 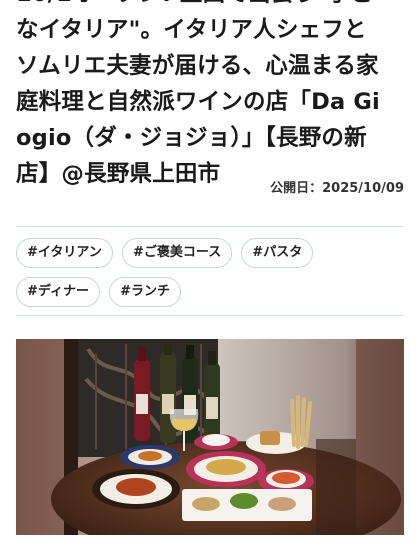 What do you see at coordinates (212, 6) in the screenshot?
I see `title-line: 10/1オープン! 上田で出会う"手ご` at bounding box center [212, 6].